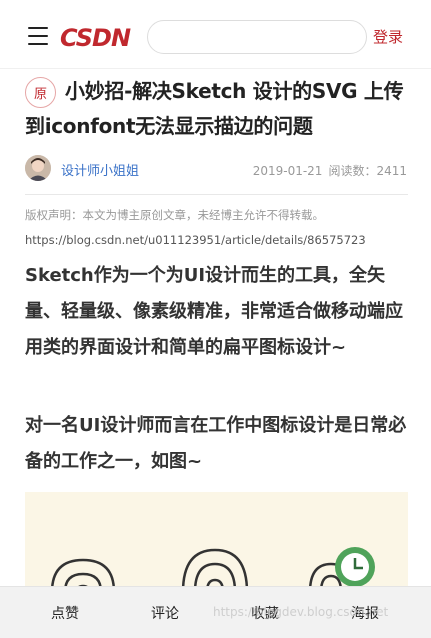 The image size is (431, 638). Describe the element at coordinates (165, 613) in the screenshot. I see `comment-button: 评论` at that location.